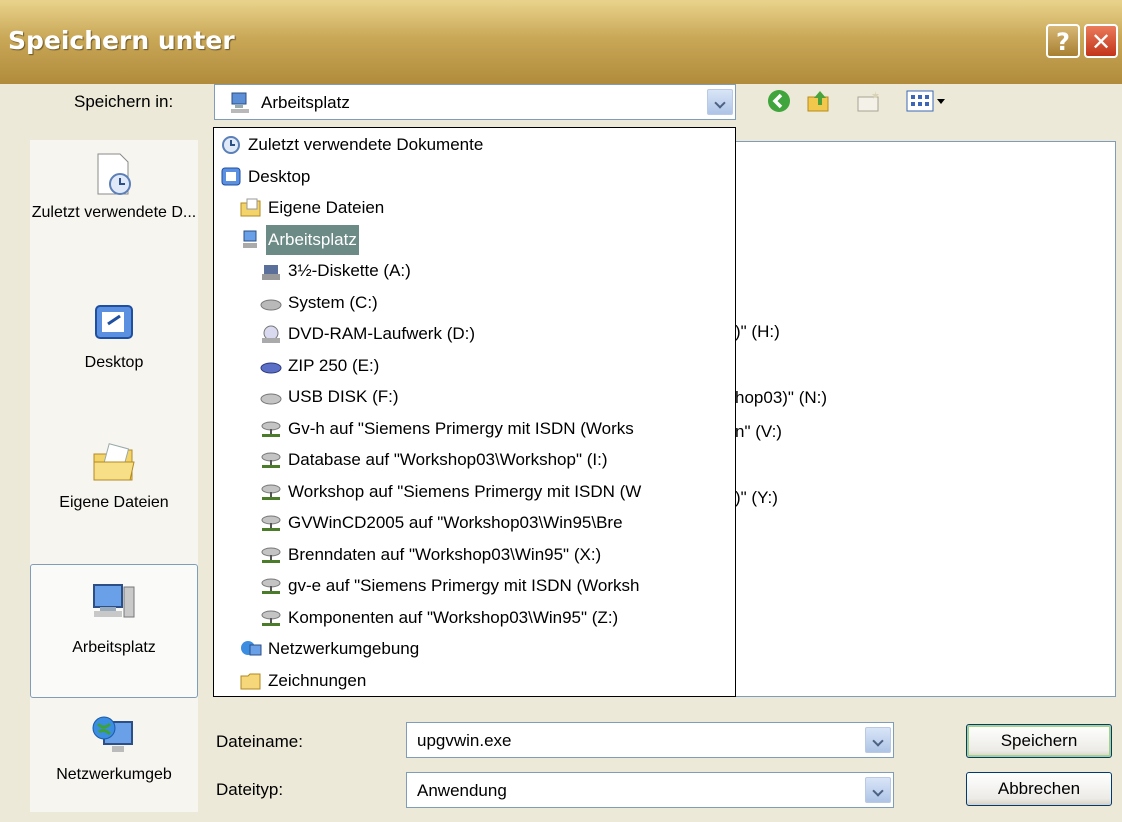  I want to click on up-folder-icon, so click(819, 101).